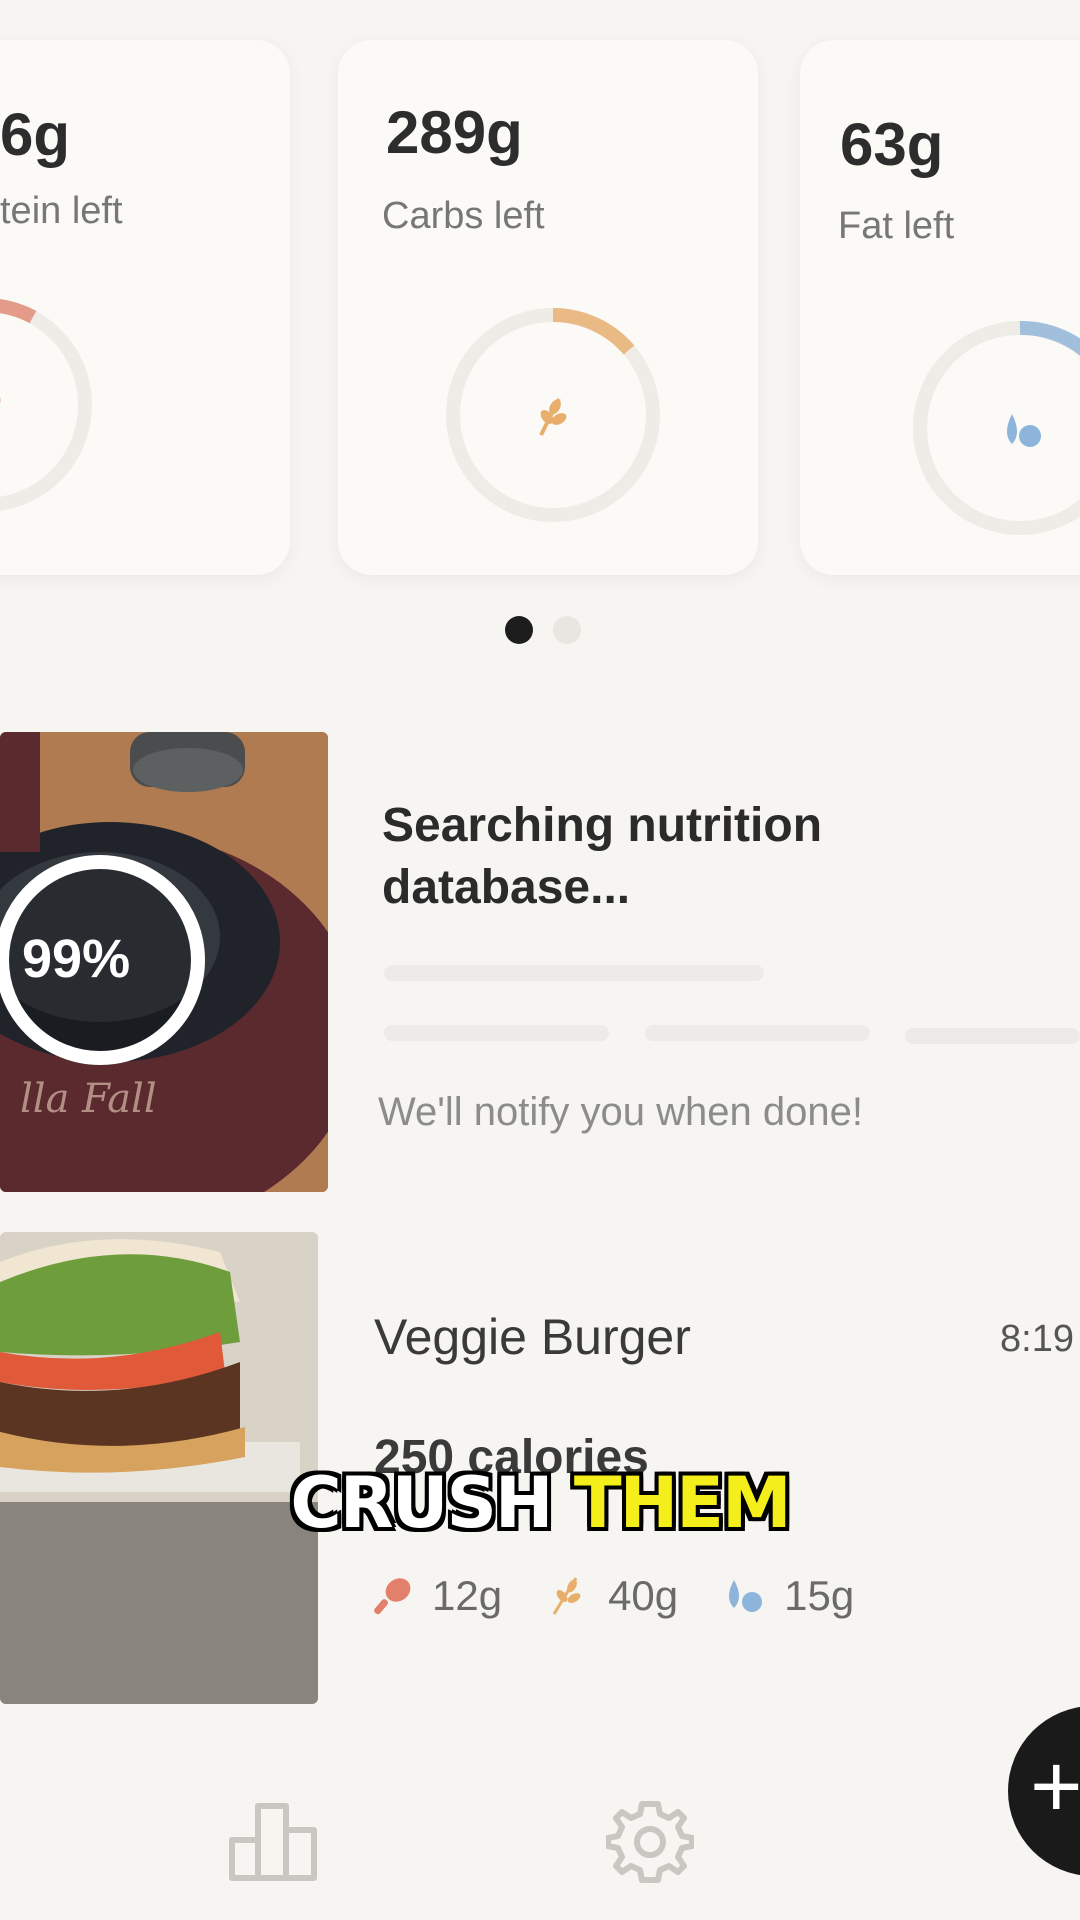 The image size is (1080, 1920). I want to click on carbs-label: Carbs left, so click(463, 216).